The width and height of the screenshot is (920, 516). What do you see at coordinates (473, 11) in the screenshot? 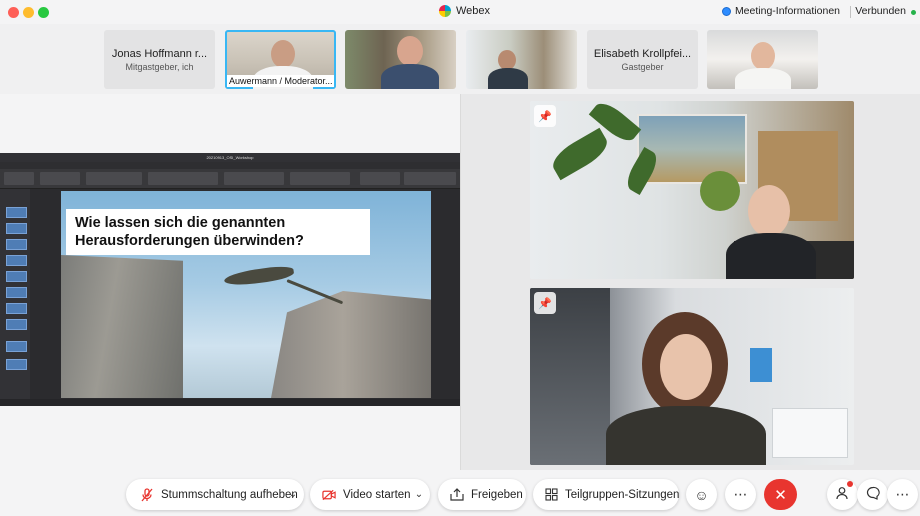
I see `app-title-text: Webex` at bounding box center [473, 11].